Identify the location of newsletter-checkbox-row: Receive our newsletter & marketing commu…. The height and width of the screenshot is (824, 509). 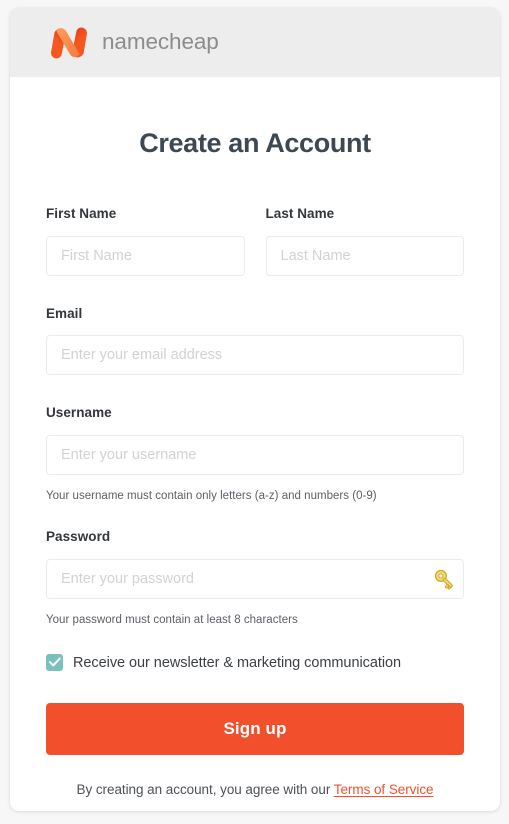
(255, 663).